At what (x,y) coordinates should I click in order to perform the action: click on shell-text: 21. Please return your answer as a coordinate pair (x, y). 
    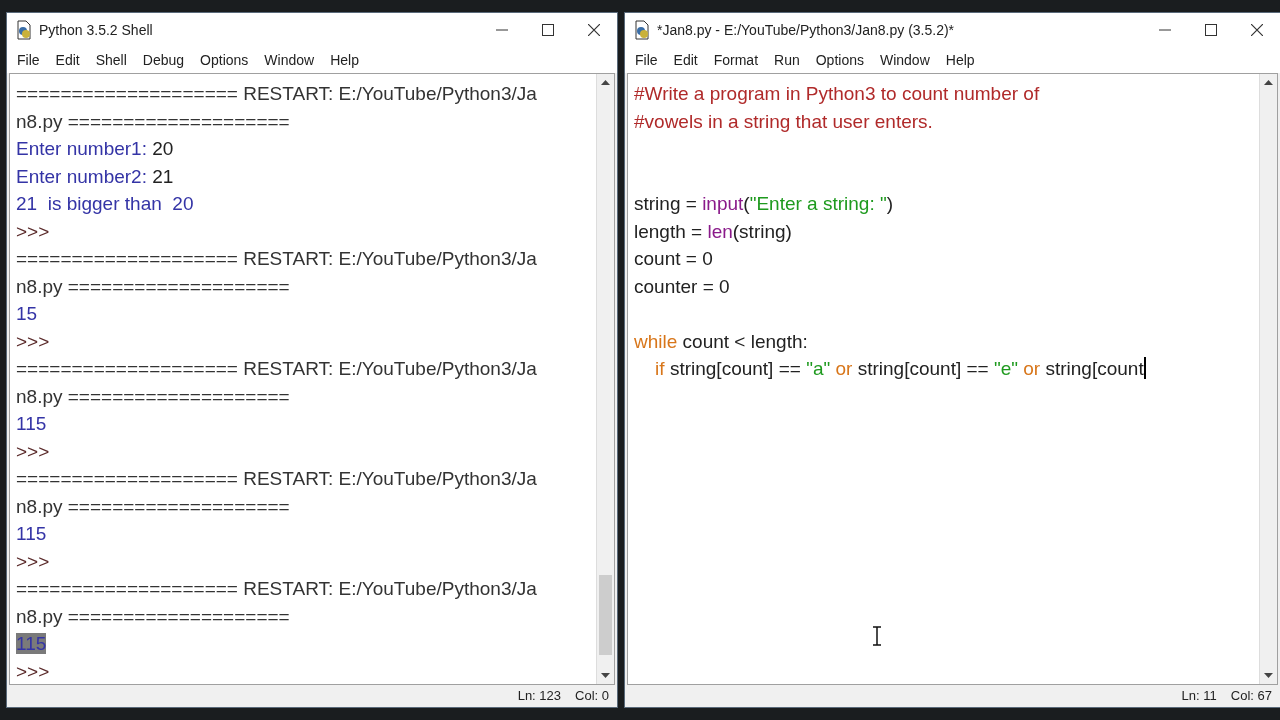
    Looking at the image, I should click on (163, 176).